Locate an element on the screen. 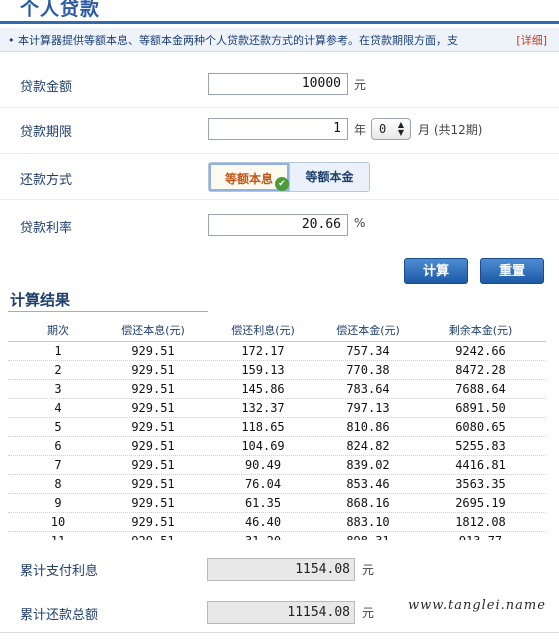  table-row: 5 929.51 118.65 810.86 6080.65 is located at coordinates (277, 427).